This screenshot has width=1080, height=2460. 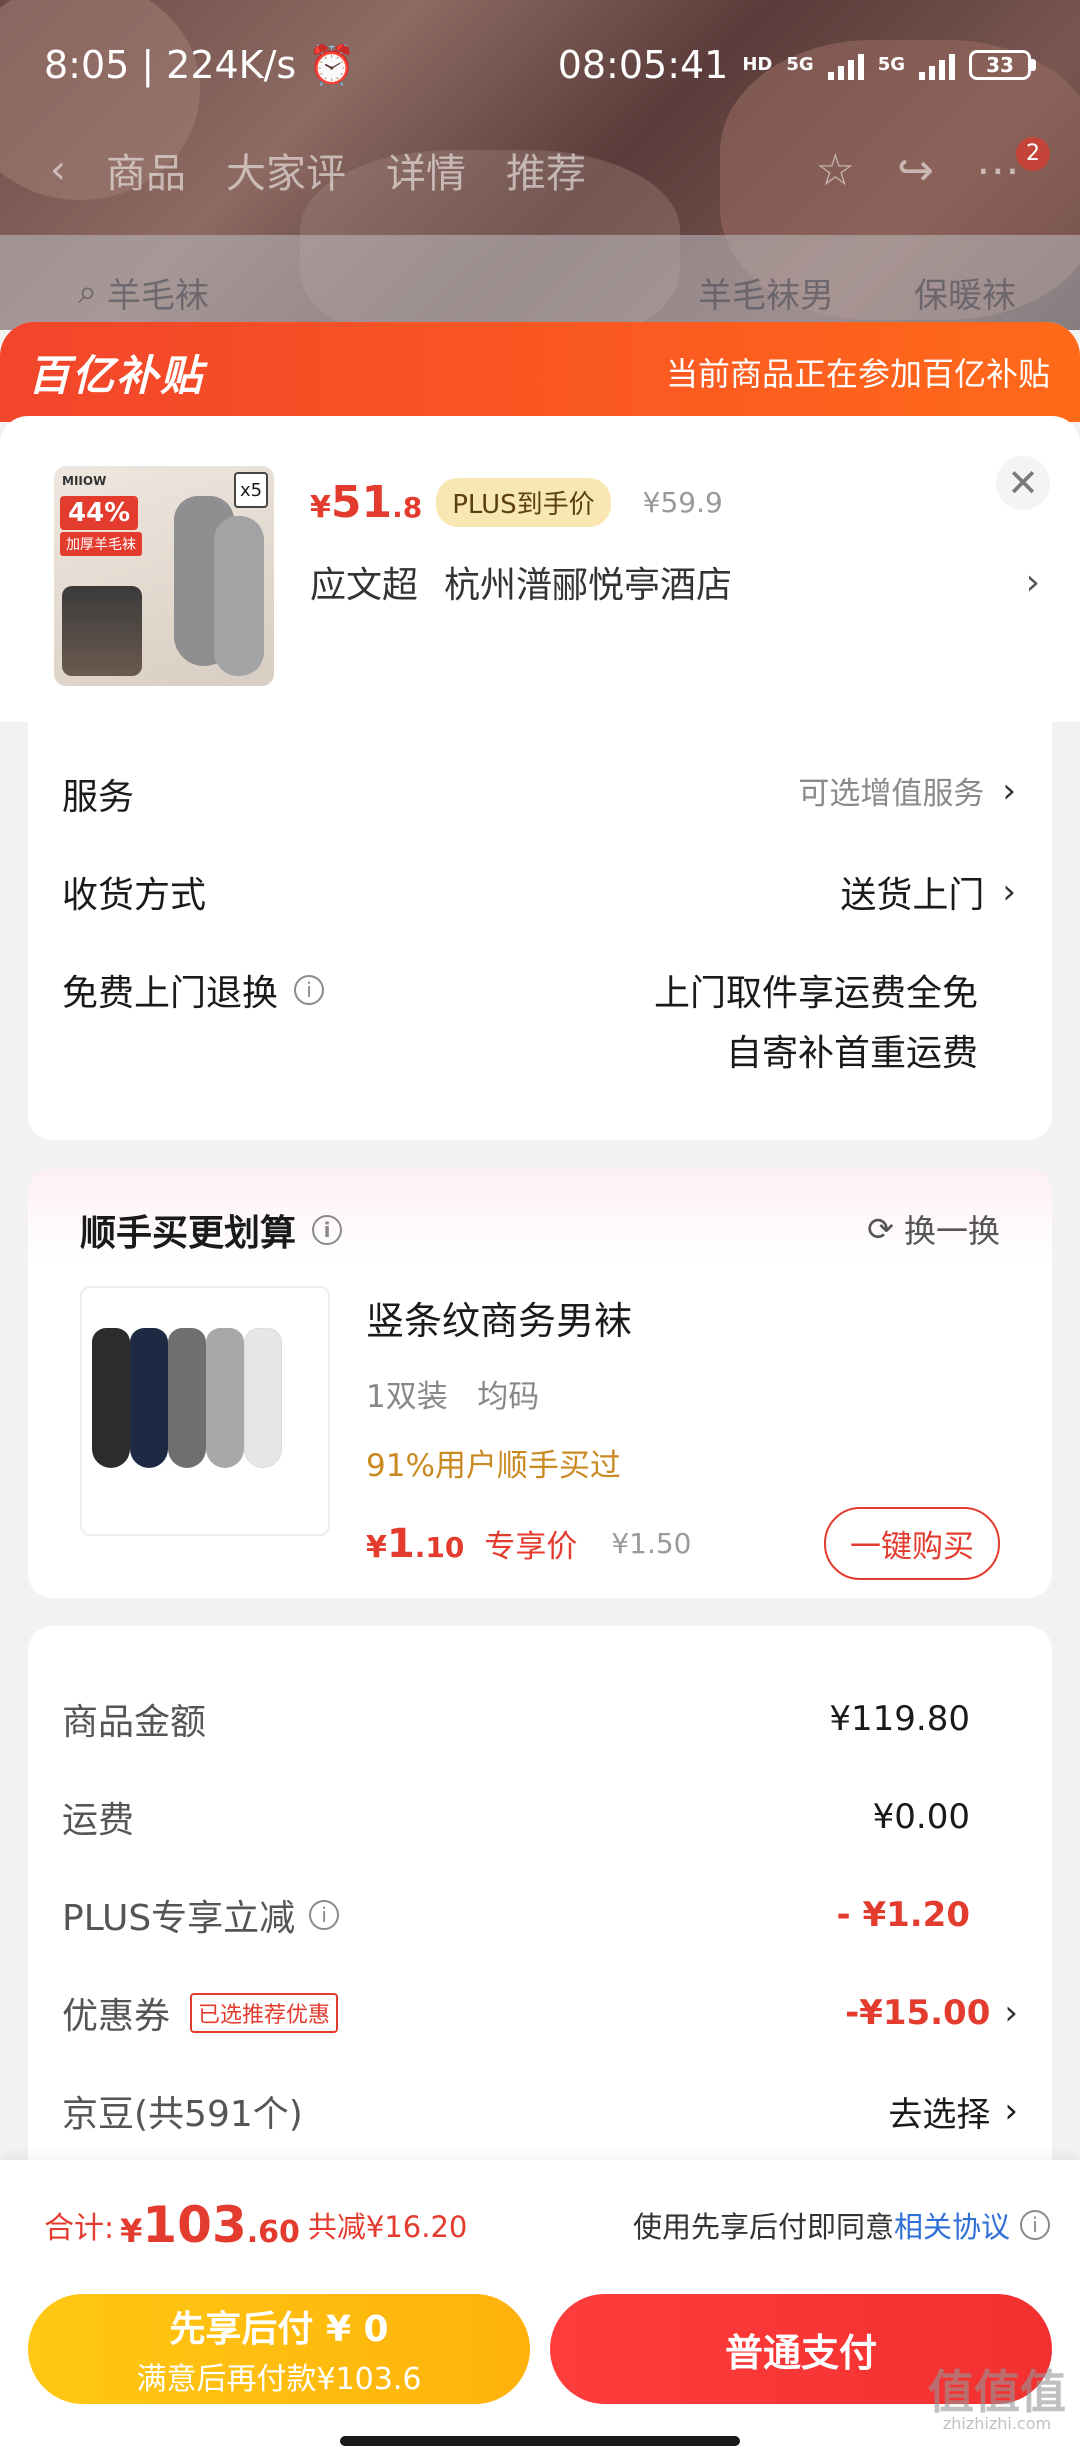 What do you see at coordinates (516, 1917) in the screenshot?
I see `plus-discount-row: PLUS专享立减 i - ¥1.20` at bounding box center [516, 1917].